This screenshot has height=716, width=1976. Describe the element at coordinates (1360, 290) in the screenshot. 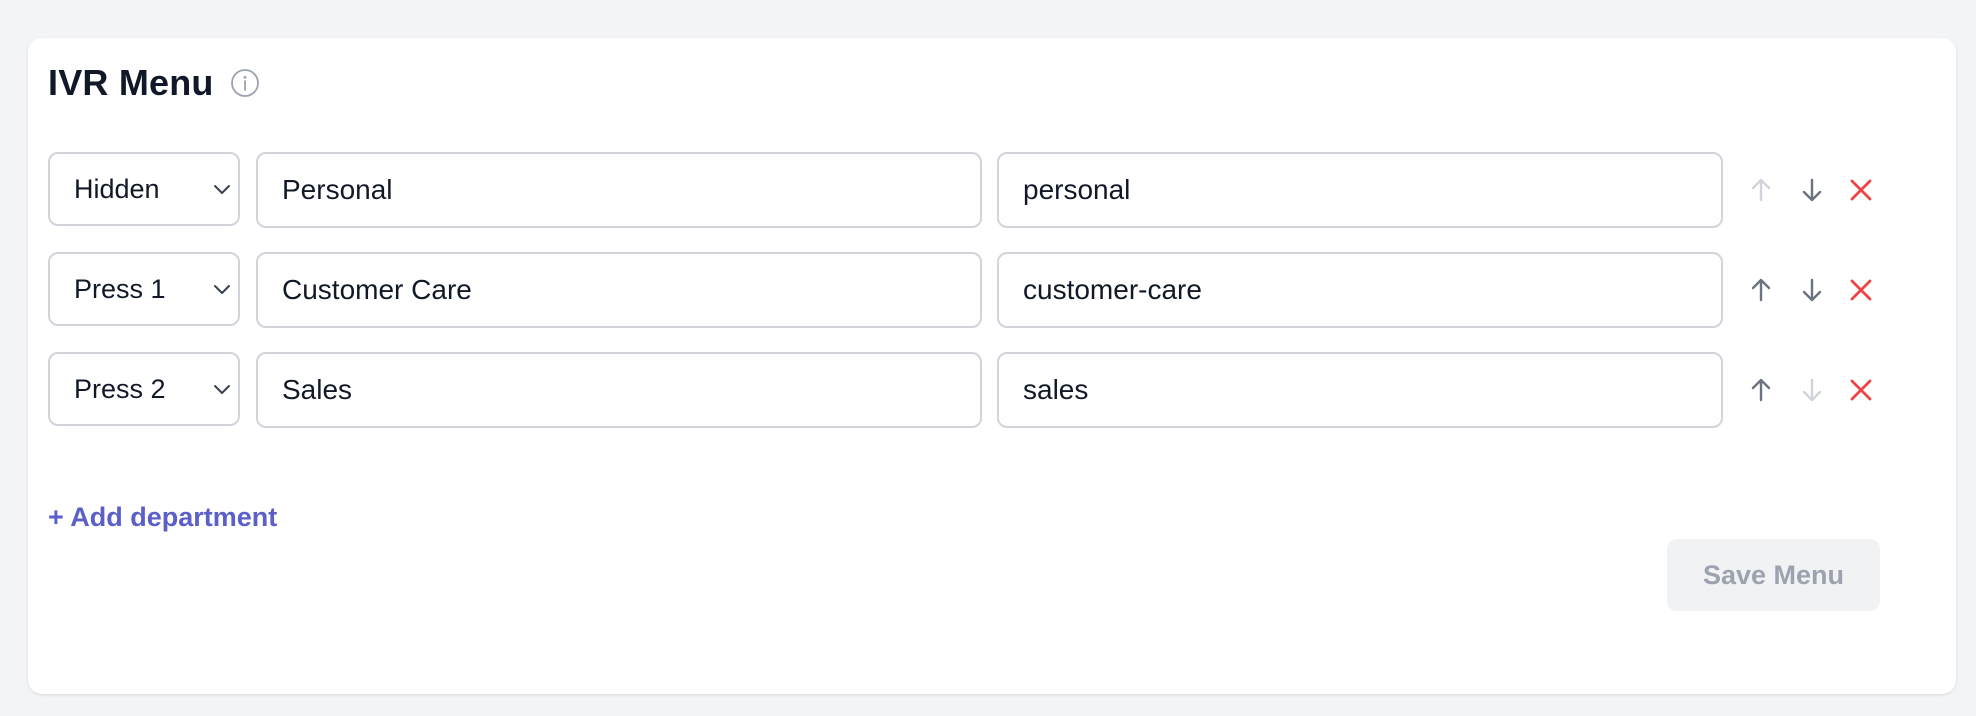

I see `department-slug-input: customer-care` at that location.